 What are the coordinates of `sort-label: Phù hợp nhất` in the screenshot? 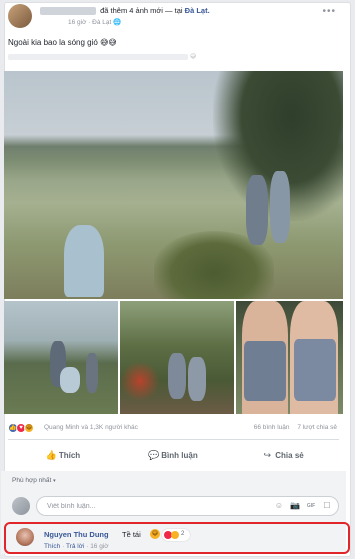 It's located at (32, 480).